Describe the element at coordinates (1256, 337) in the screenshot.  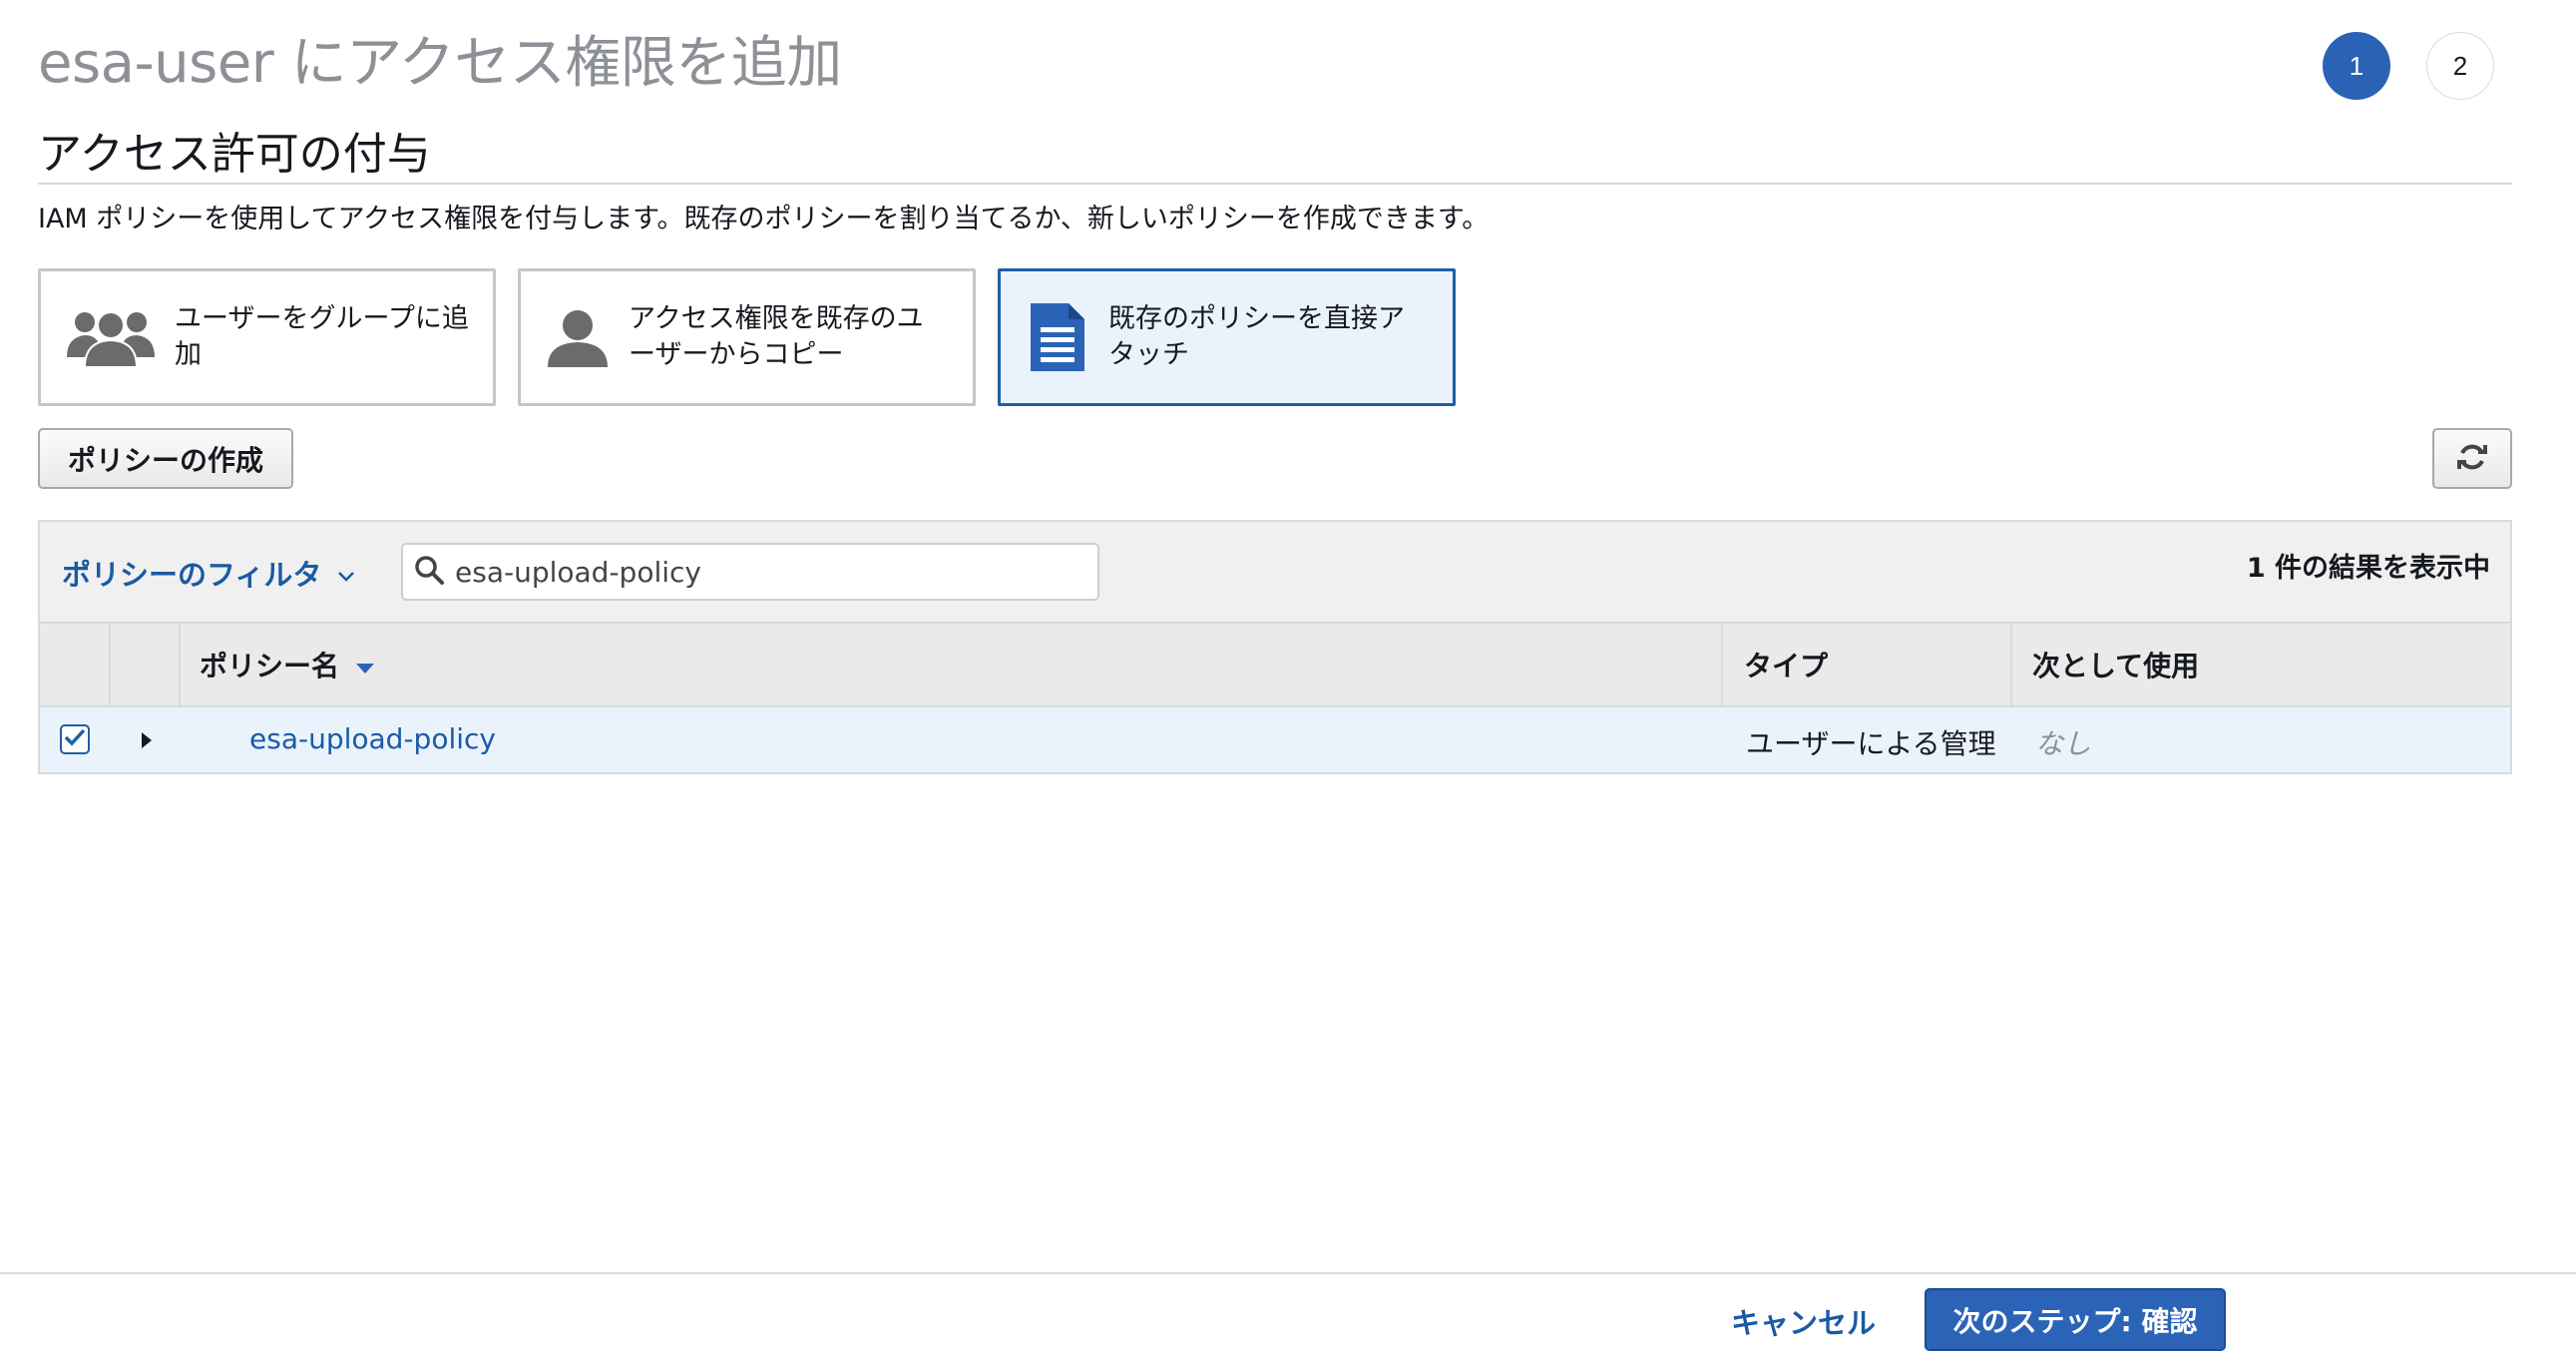
I see `option-label: 既存のポリシーを直接ア タッチ` at that location.